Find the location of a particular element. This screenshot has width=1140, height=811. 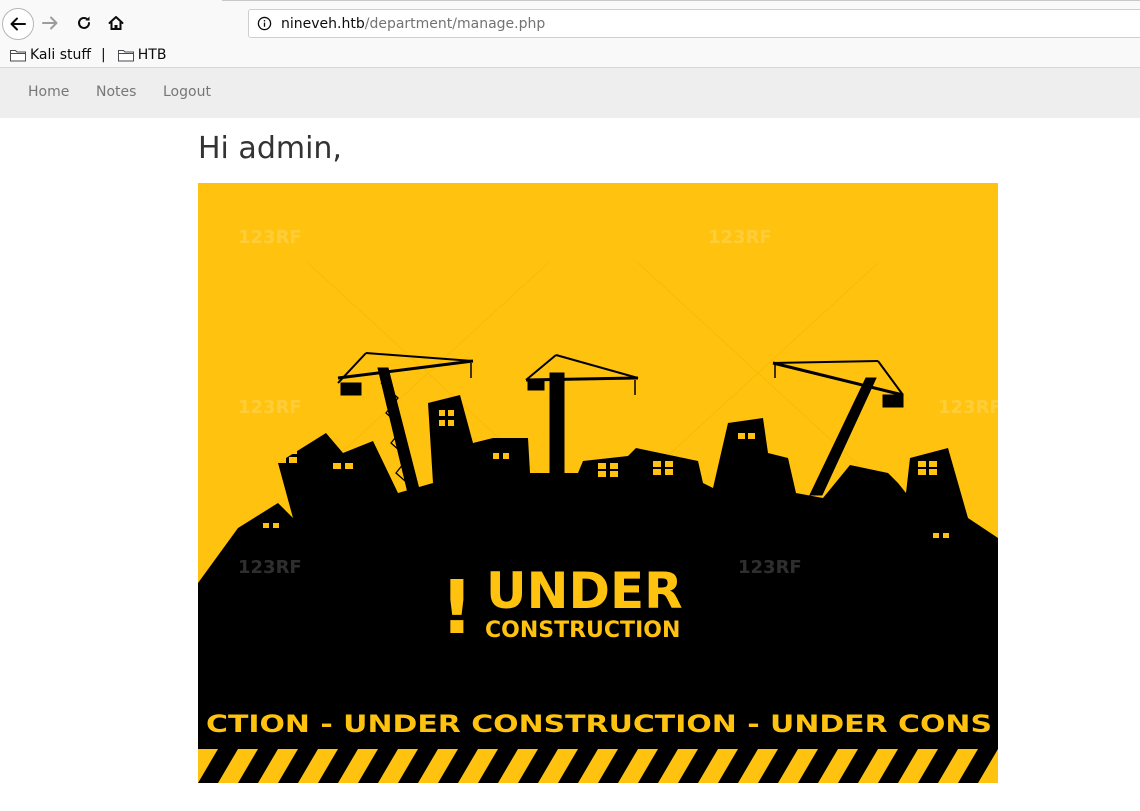

nav-notes-link: Notes is located at coordinates (116, 92).